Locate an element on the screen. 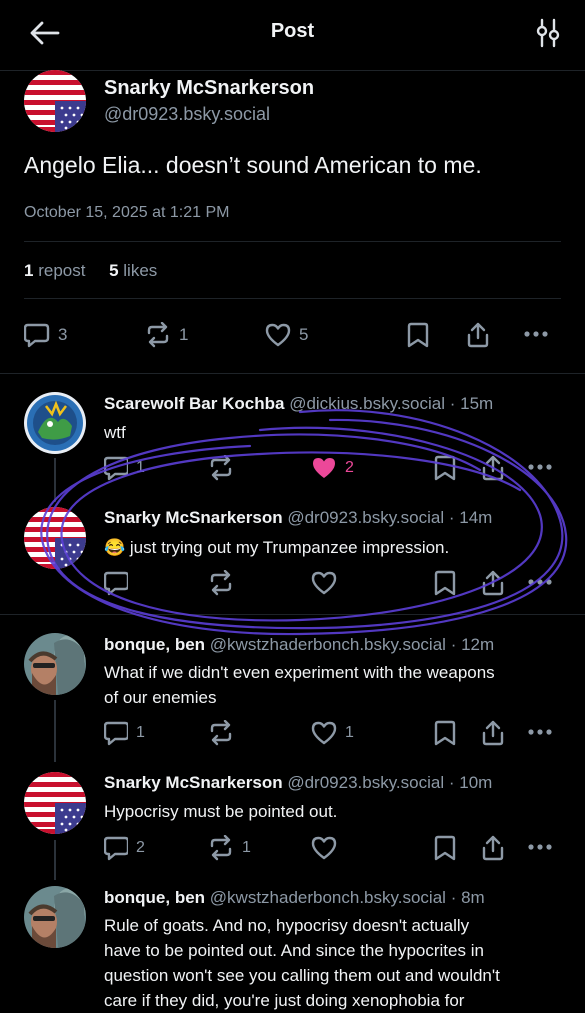 The width and height of the screenshot is (585, 1013). reply-button: 3 is located at coordinates (45, 335).